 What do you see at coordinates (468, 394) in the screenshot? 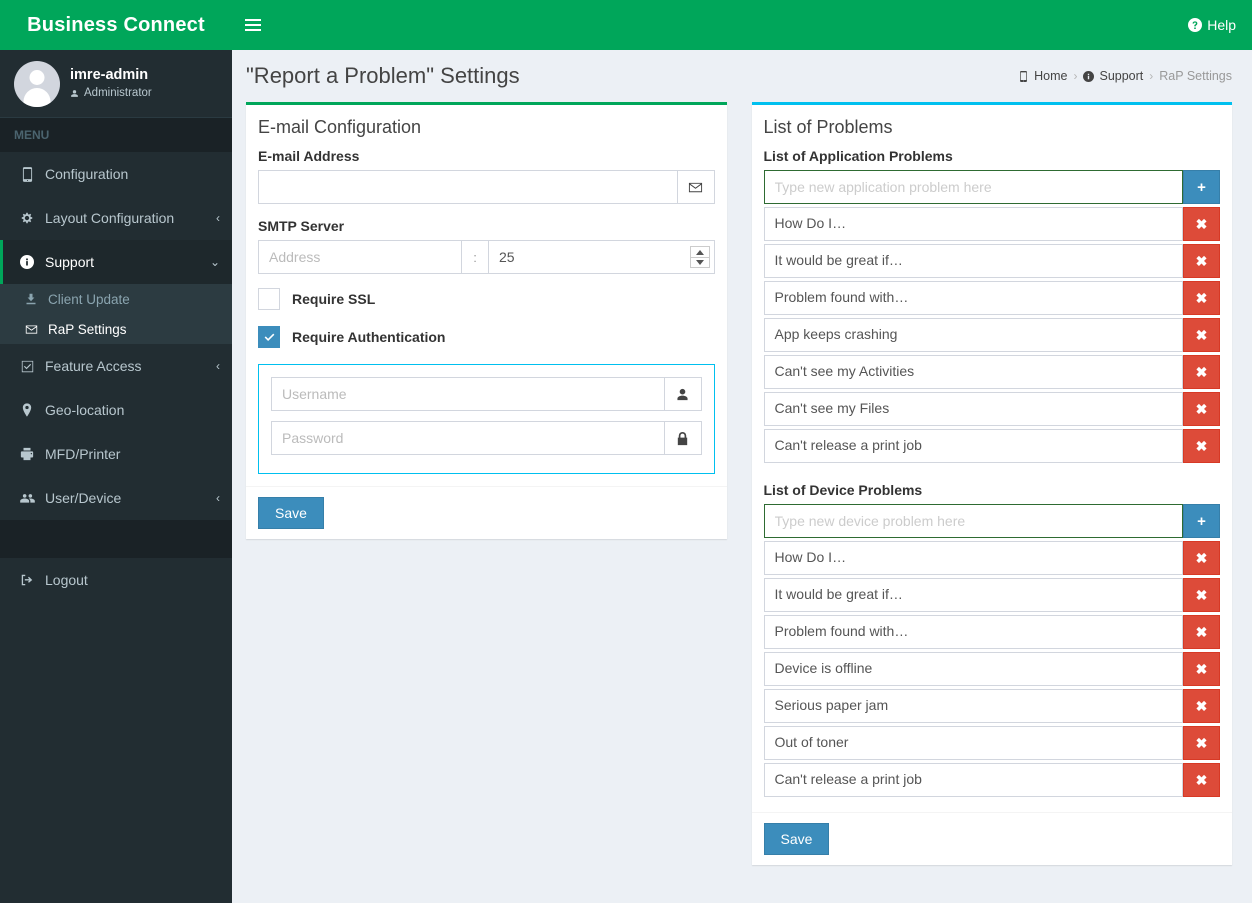
I see `username-input` at bounding box center [468, 394].